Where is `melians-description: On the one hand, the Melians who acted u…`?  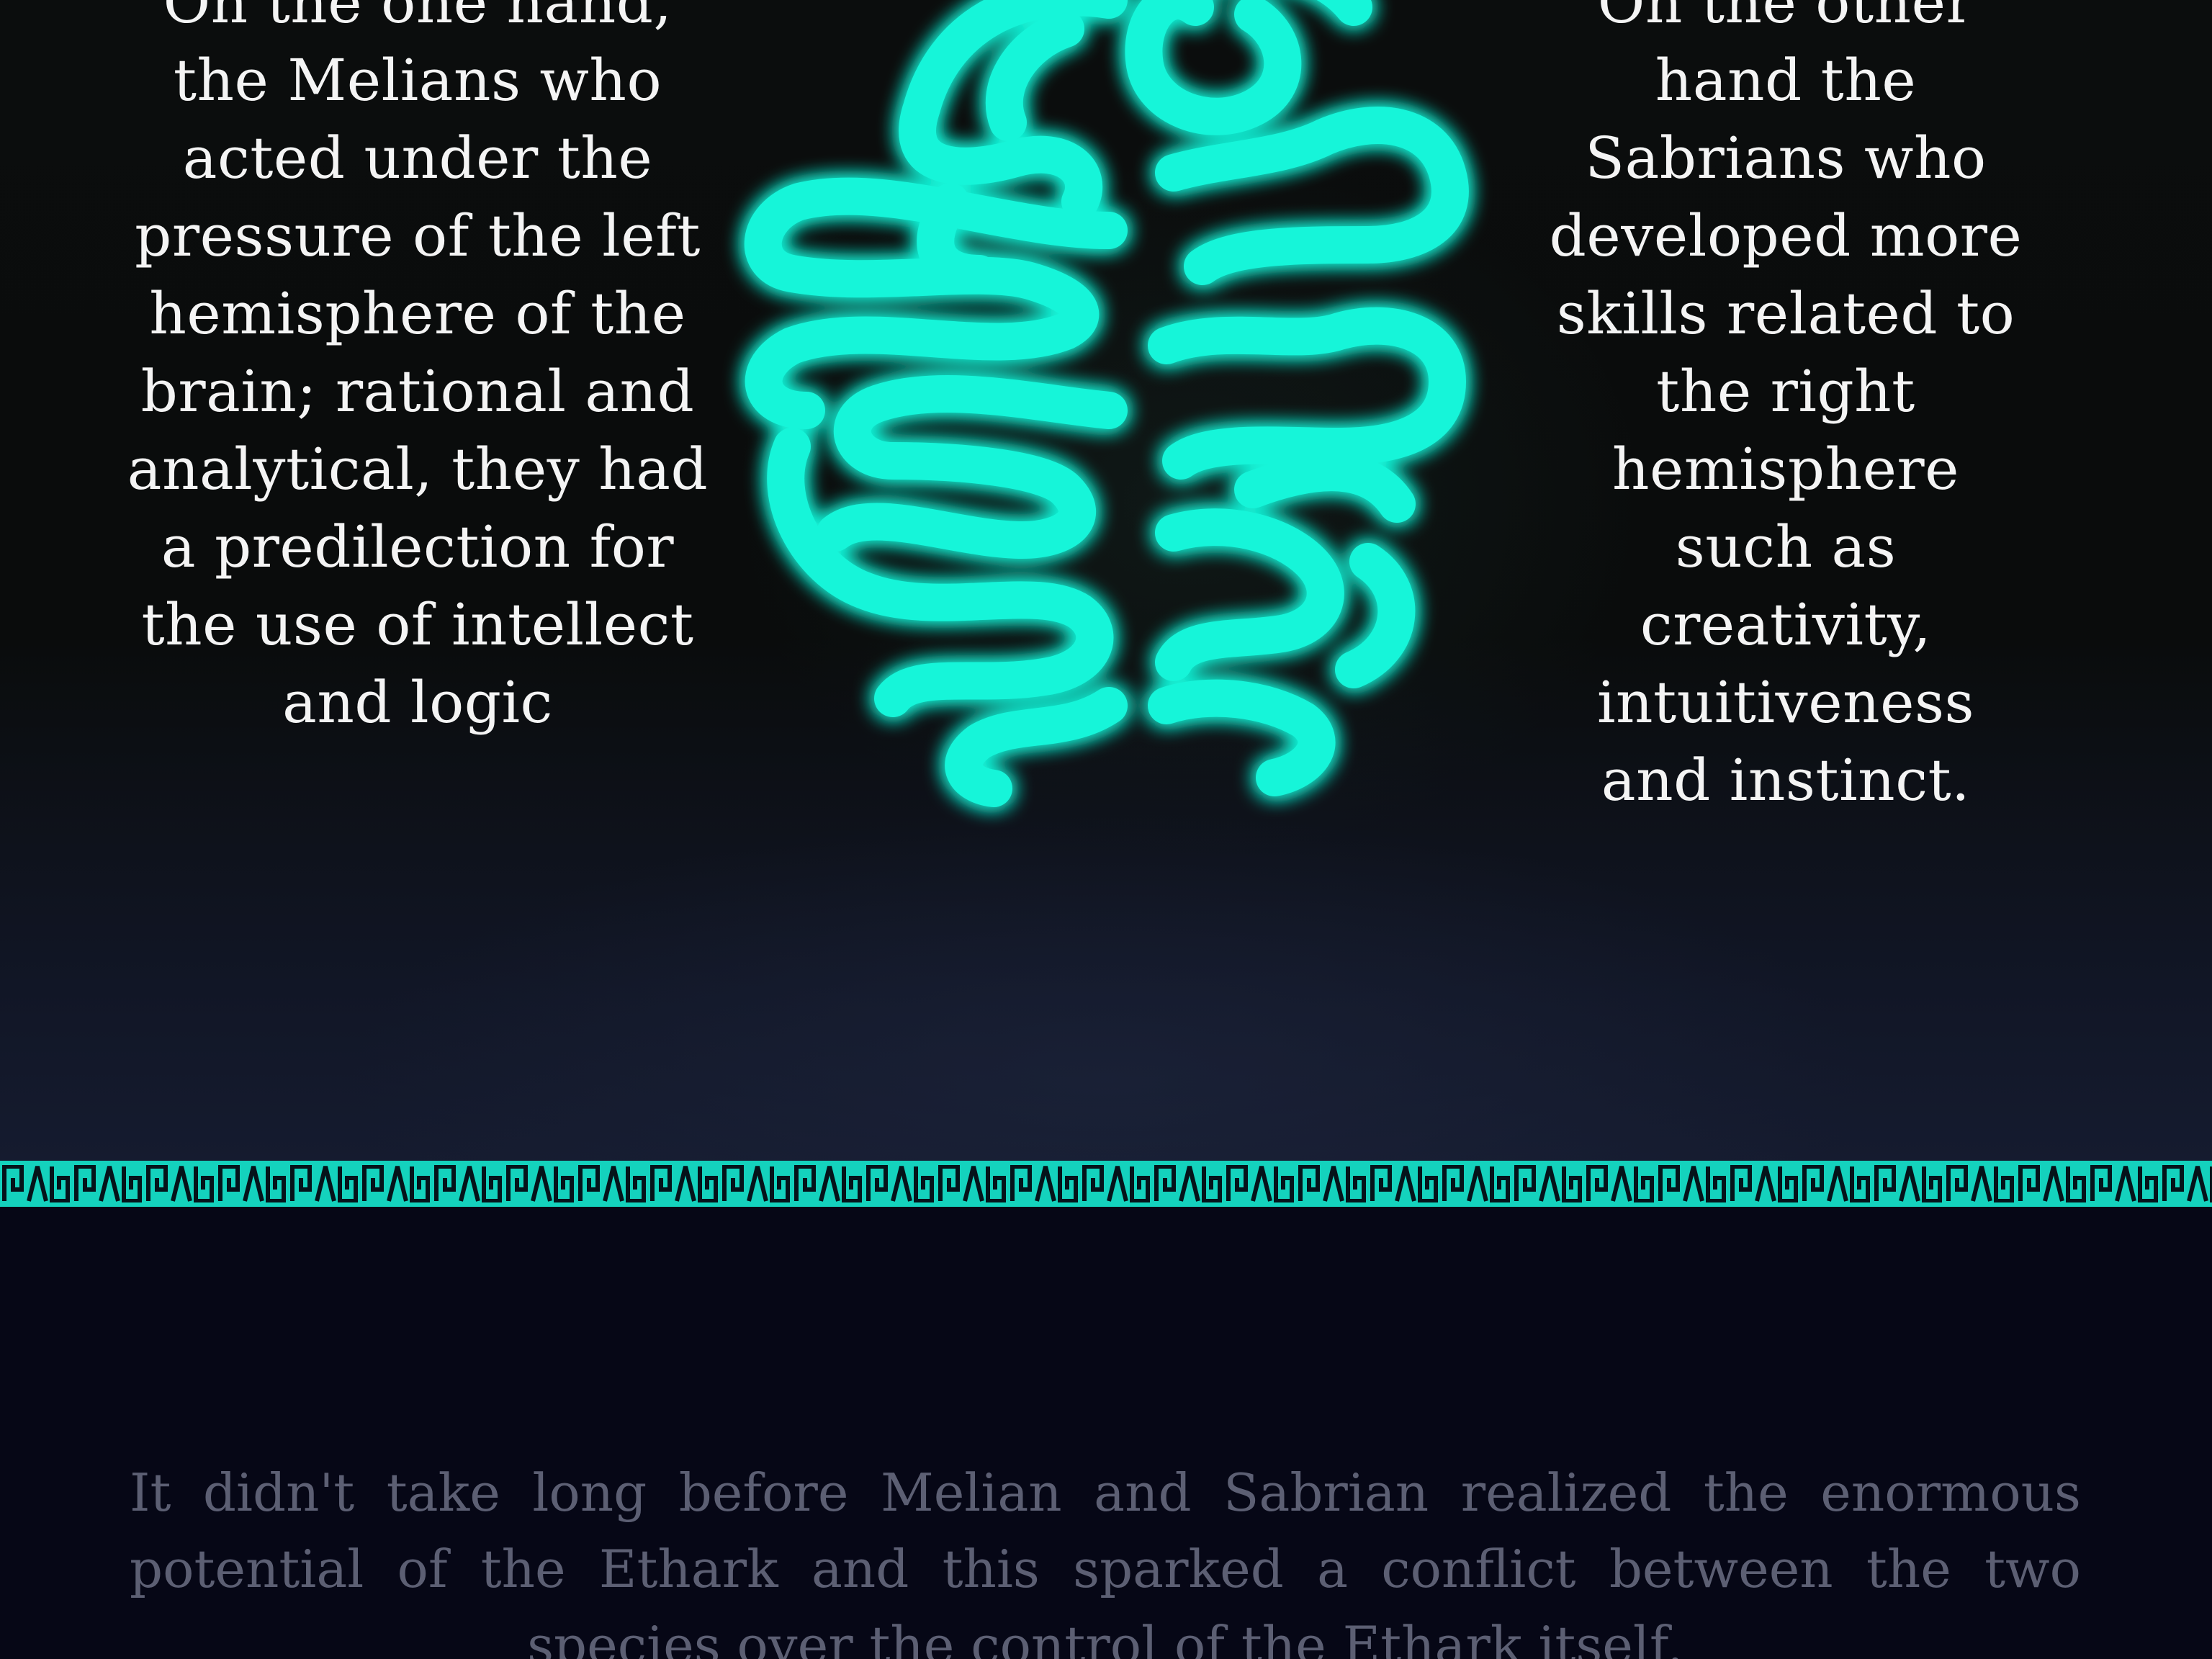 melians-description: On the one hand, the Melians who acted u… is located at coordinates (418, 368).